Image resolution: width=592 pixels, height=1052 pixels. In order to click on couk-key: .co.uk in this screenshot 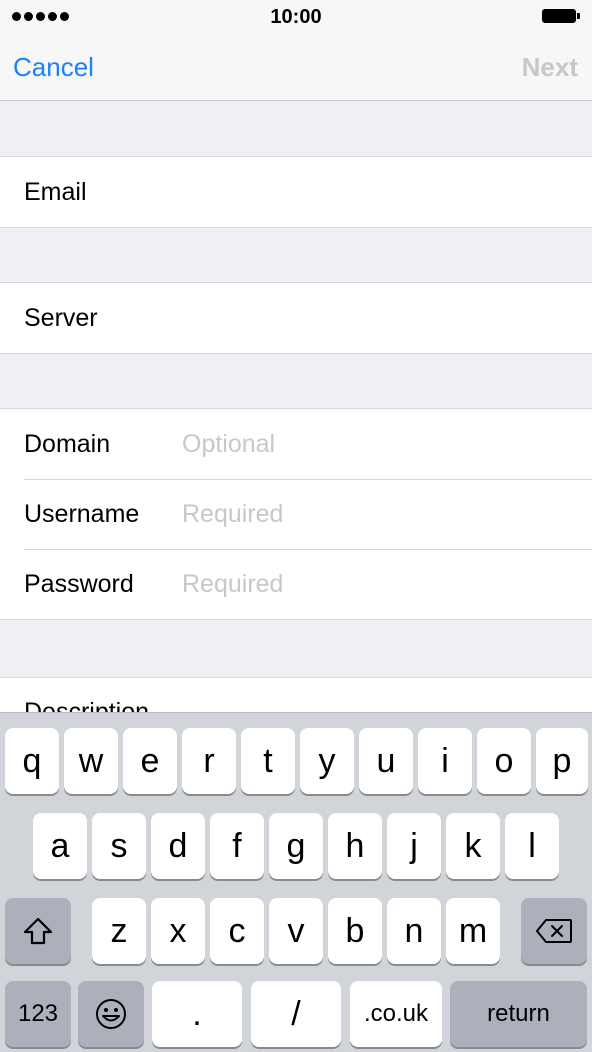, I will do `click(396, 1014)`.